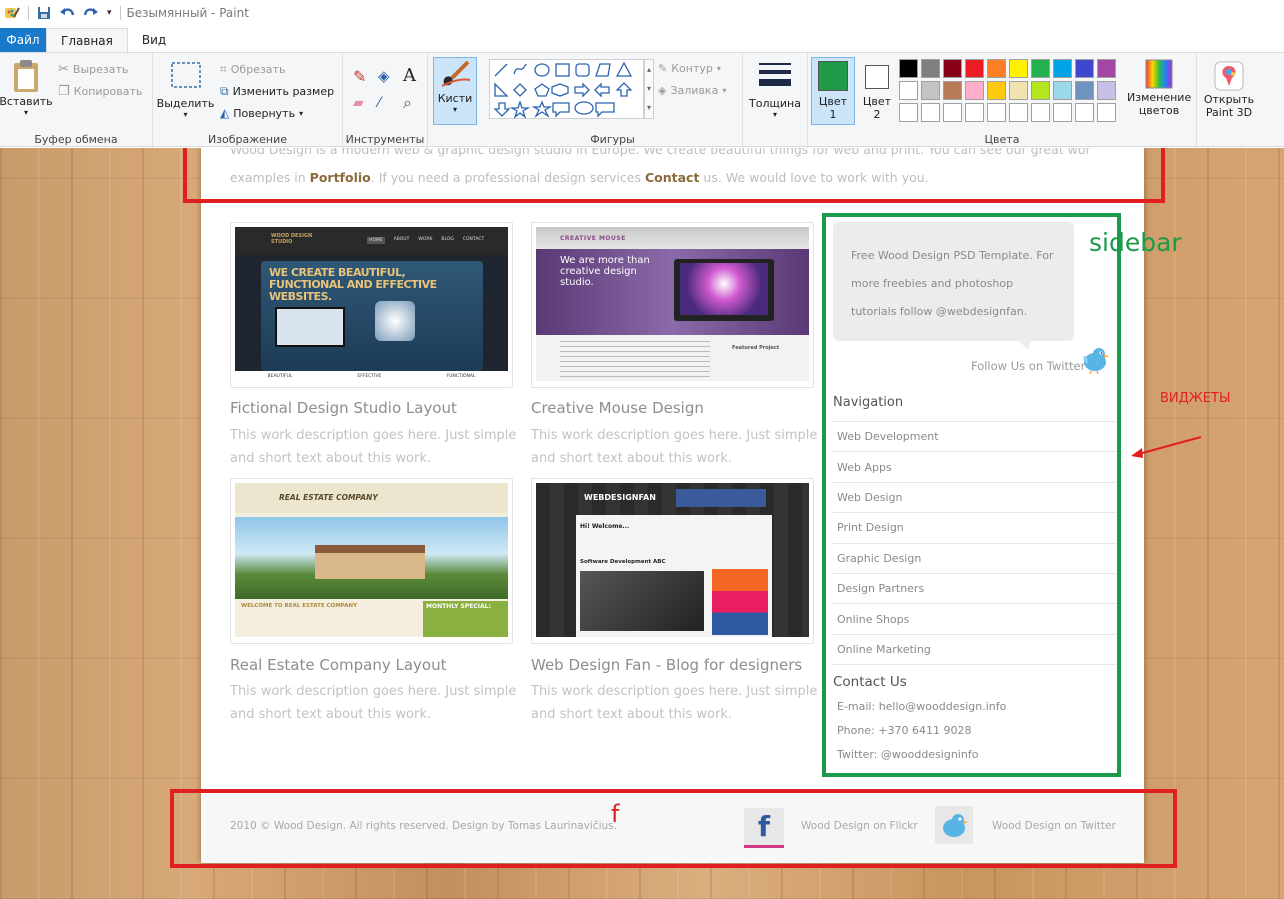  I want to click on resize-label: Изменить размер, so click(283, 91).